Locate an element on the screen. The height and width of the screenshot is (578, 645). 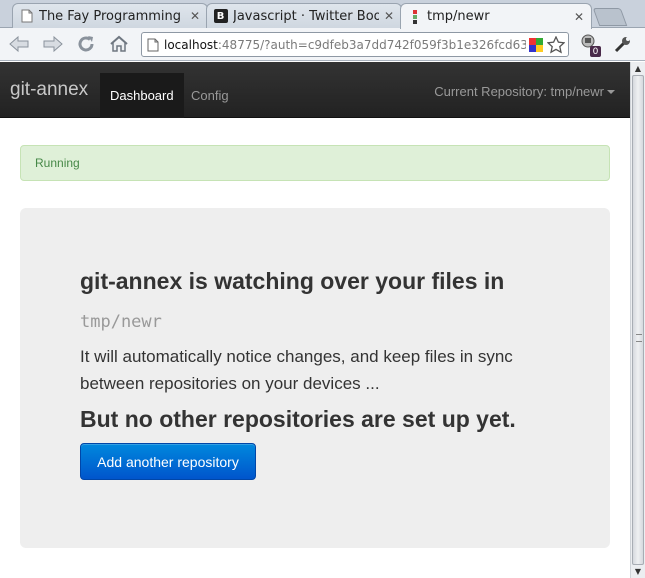
vertical-scrollbar: ▲ ▼ is located at coordinates (637, 320).